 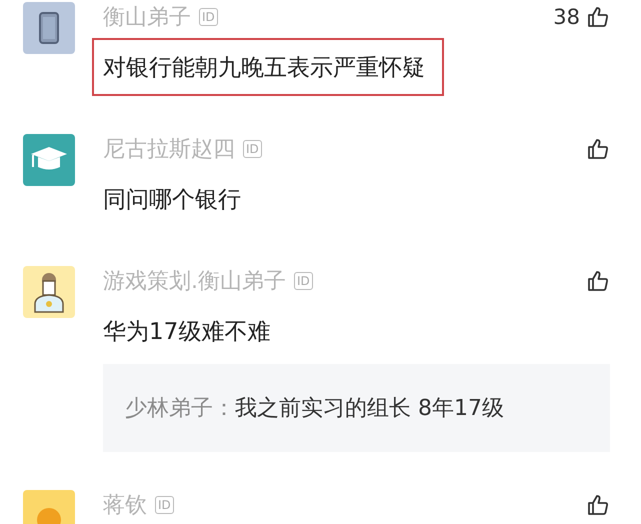 I want to click on user-name: 衡山弟子, so click(x=147, y=17).